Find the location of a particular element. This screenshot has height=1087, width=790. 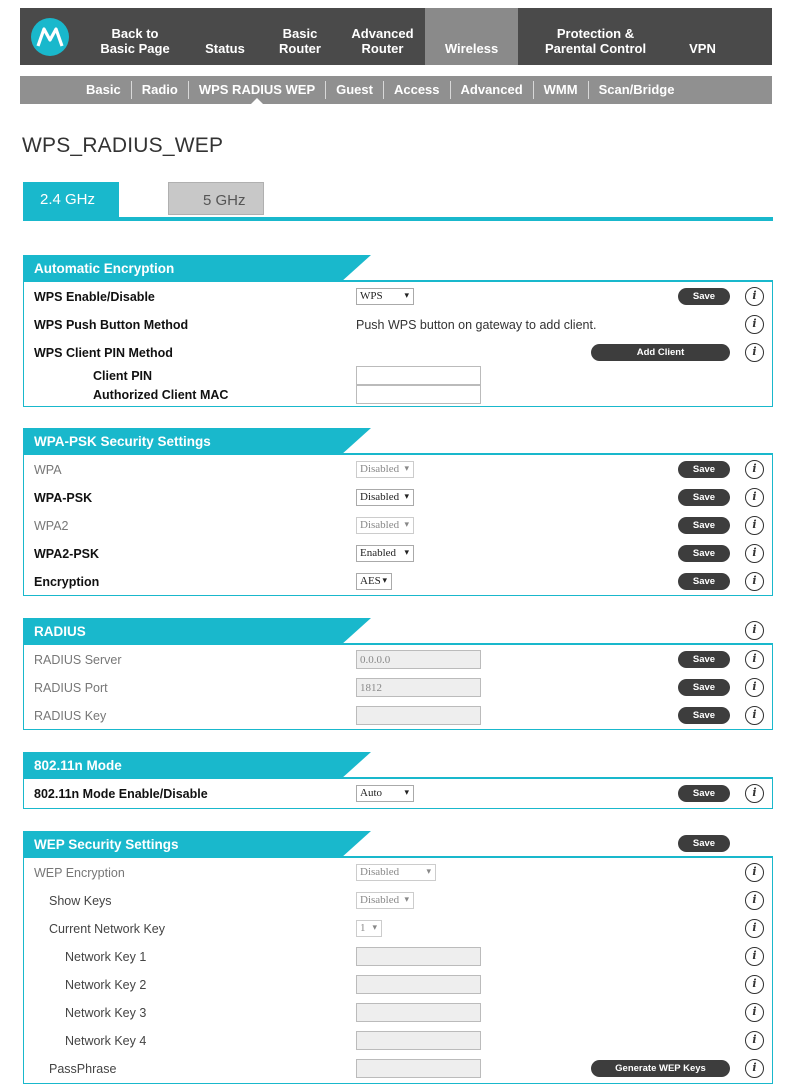

logo is located at coordinates (50, 36).